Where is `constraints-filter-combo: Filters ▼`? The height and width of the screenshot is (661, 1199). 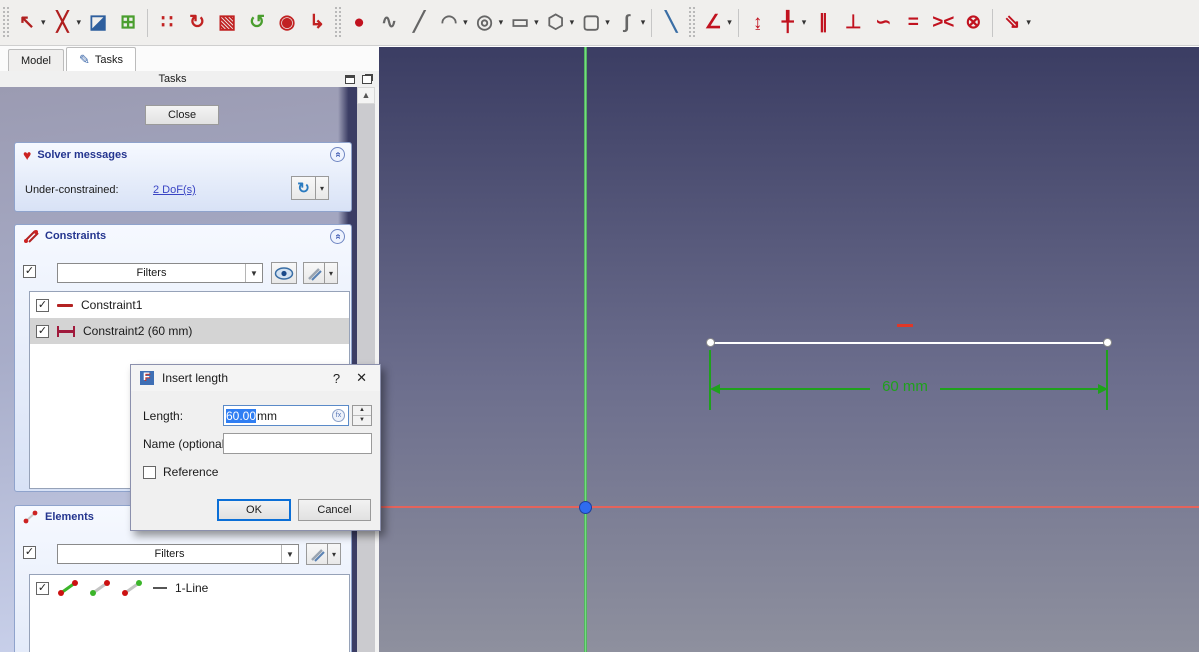
constraints-filter-combo: Filters ▼ is located at coordinates (160, 273).